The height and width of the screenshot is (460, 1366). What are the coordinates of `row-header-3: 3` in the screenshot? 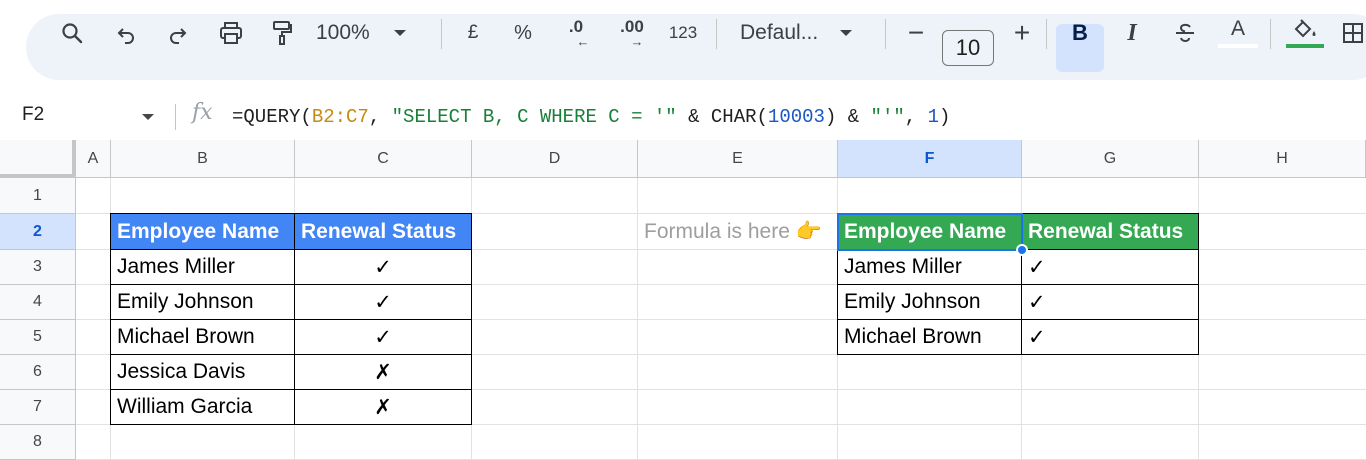 It's located at (38, 267).